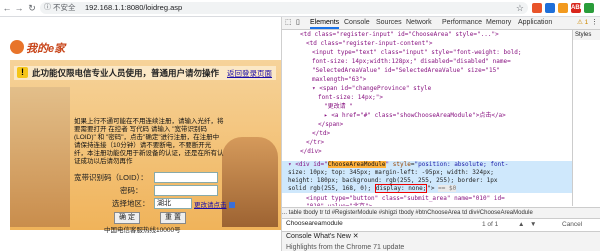  Describe the element at coordinates (186, 177) in the screenshot. I see `loid-input` at that location.